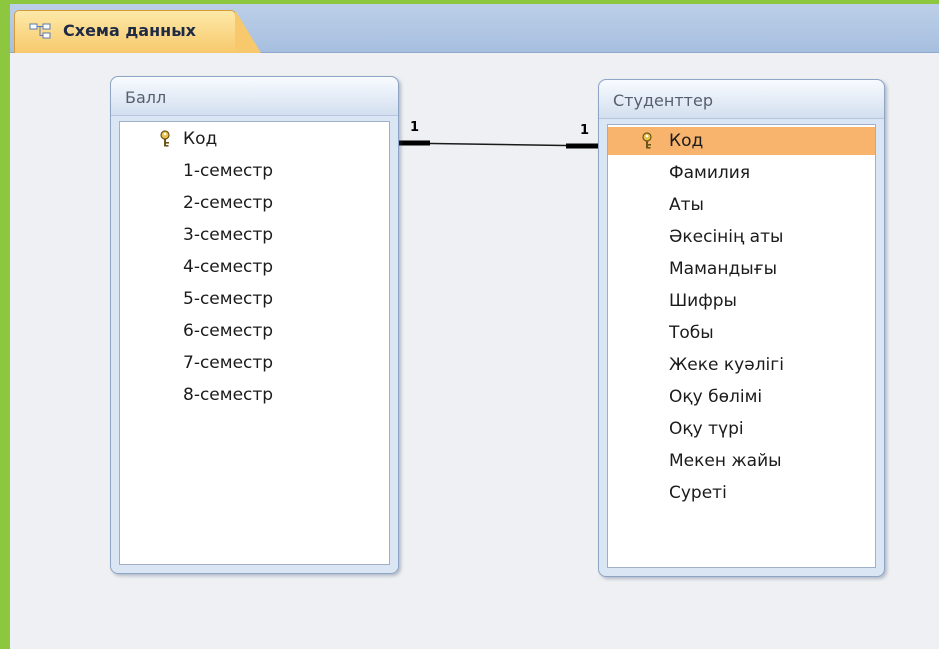 This screenshot has height=649, width=939. What do you see at coordinates (254, 96) in the screenshot?
I see `table-title-bar: Балл` at bounding box center [254, 96].